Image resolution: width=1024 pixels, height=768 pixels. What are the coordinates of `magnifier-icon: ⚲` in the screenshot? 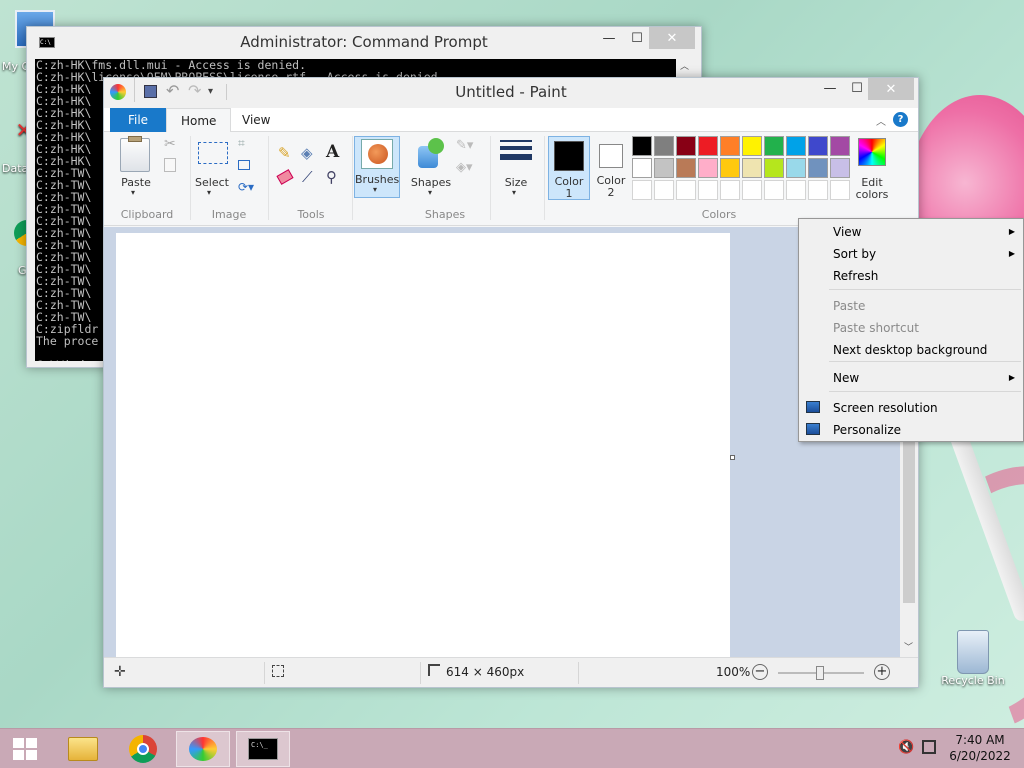 It's located at (331, 177).